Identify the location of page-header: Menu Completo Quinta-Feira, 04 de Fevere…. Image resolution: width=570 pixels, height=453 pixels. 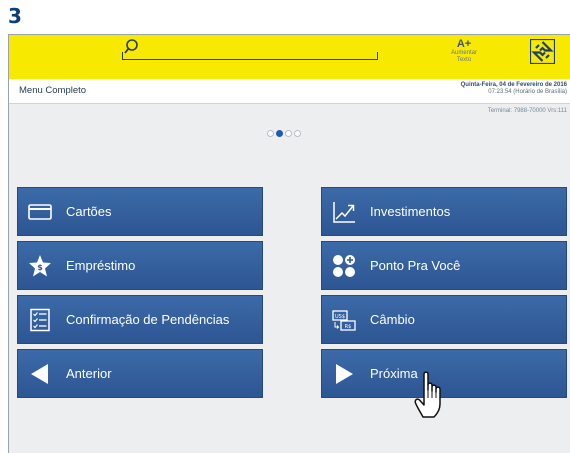
(289, 91).